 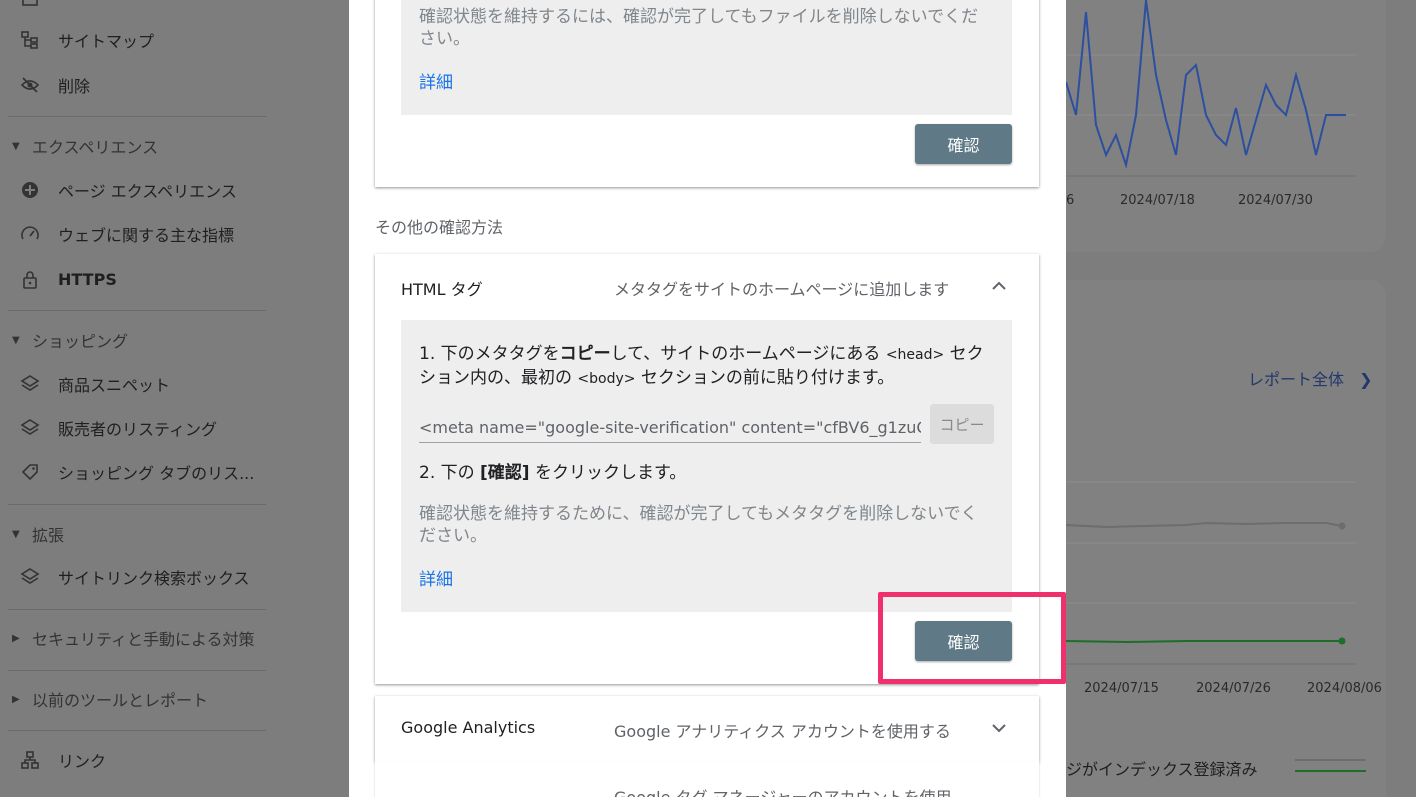 I want to click on step-2-text: 2. 下の [確認] をクリックします。, so click(x=709, y=473).